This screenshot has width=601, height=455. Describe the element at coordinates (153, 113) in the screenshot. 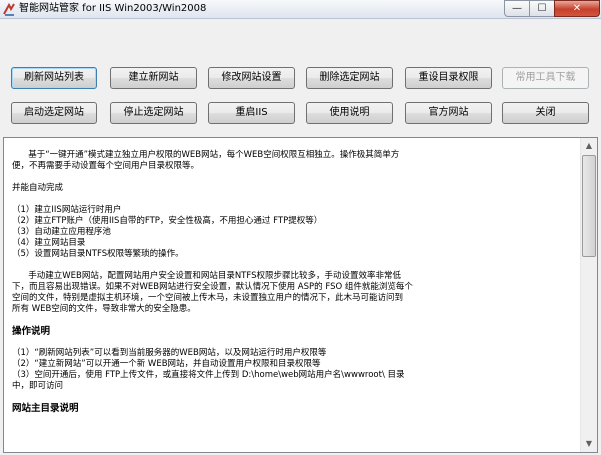

I see `stop-selected-site-button: 停止选定网站` at that location.